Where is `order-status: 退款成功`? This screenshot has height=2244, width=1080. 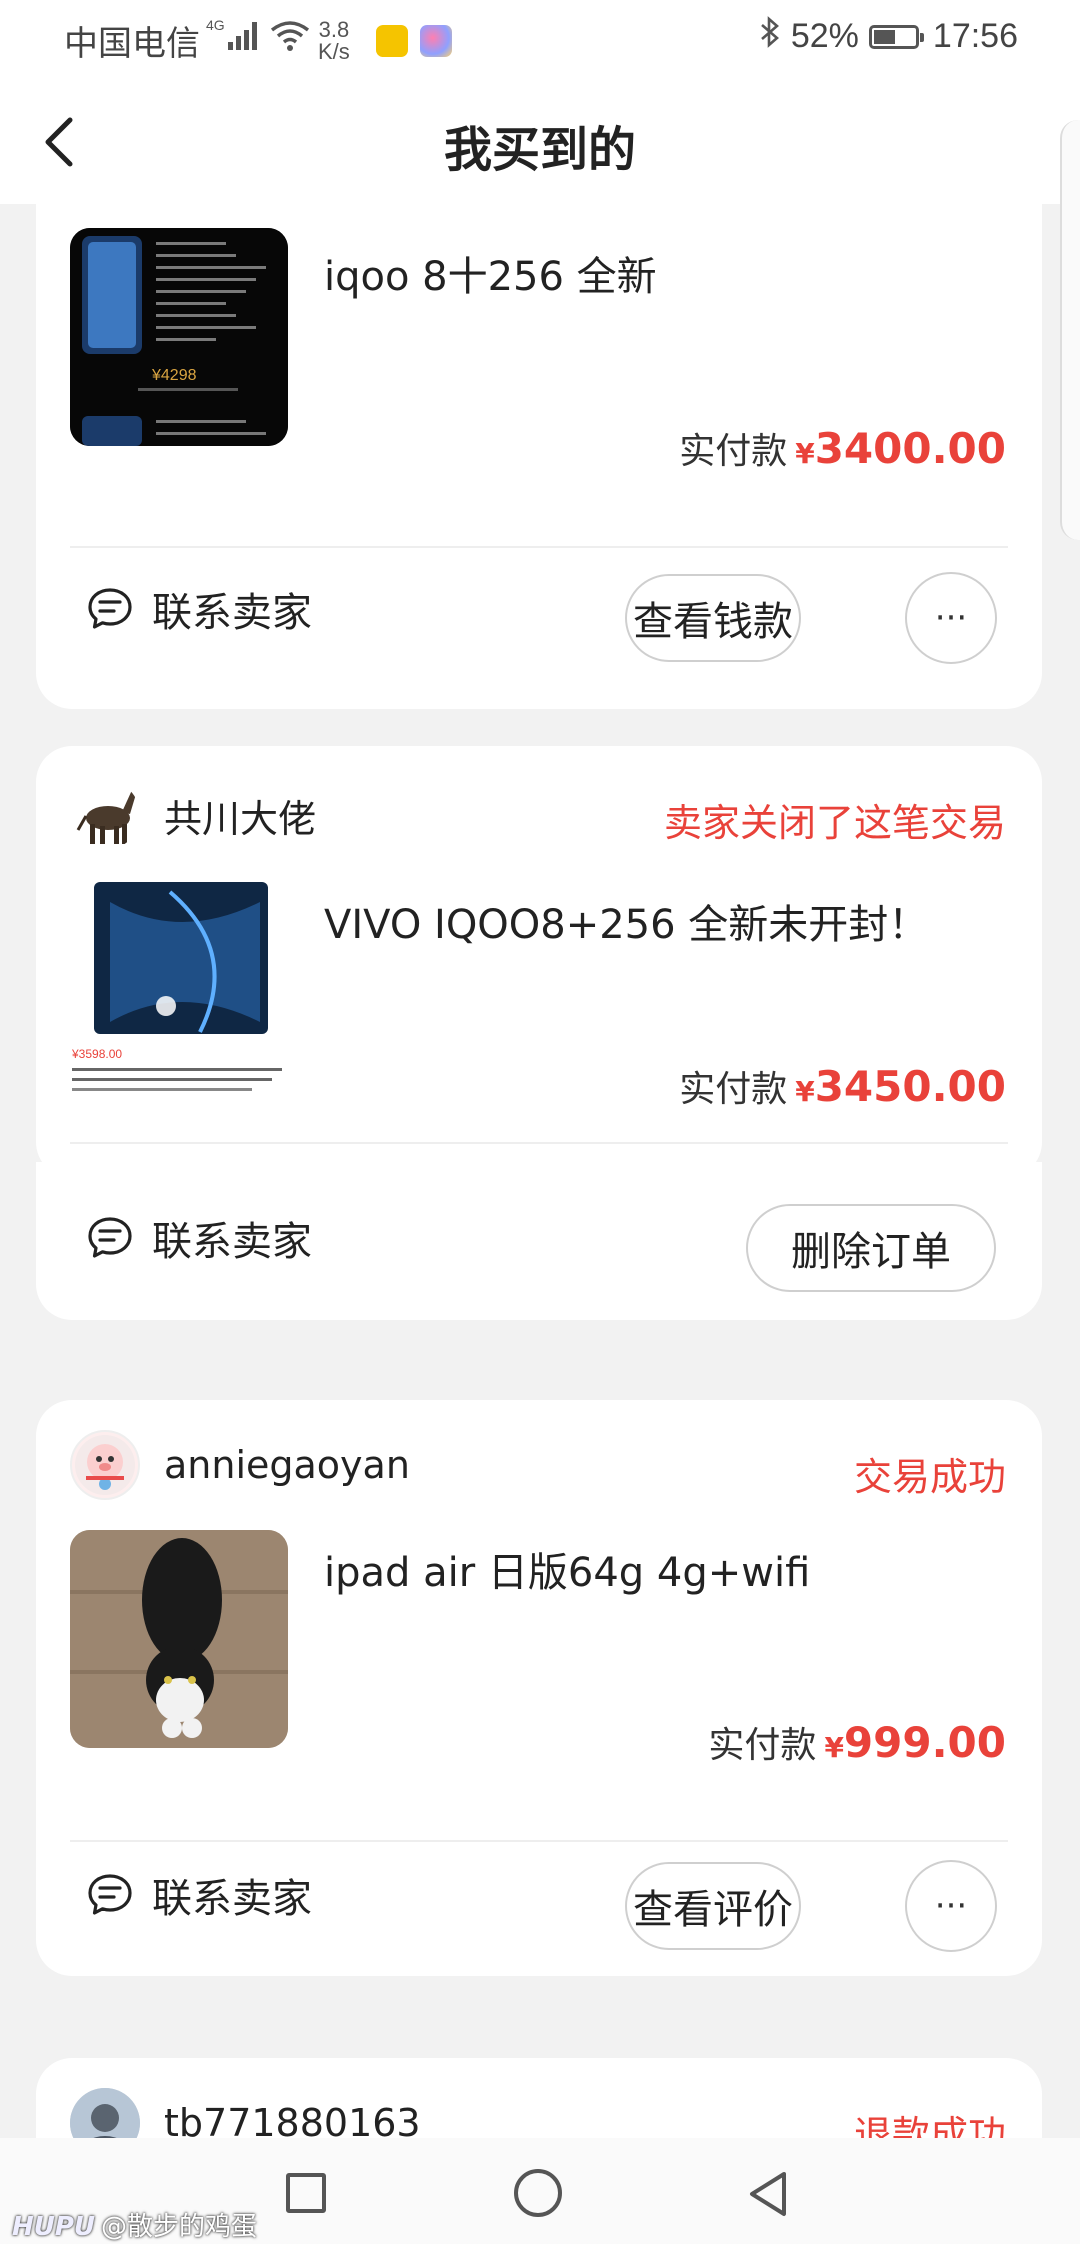 order-status: 退款成功 is located at coordinates (929, 2125).